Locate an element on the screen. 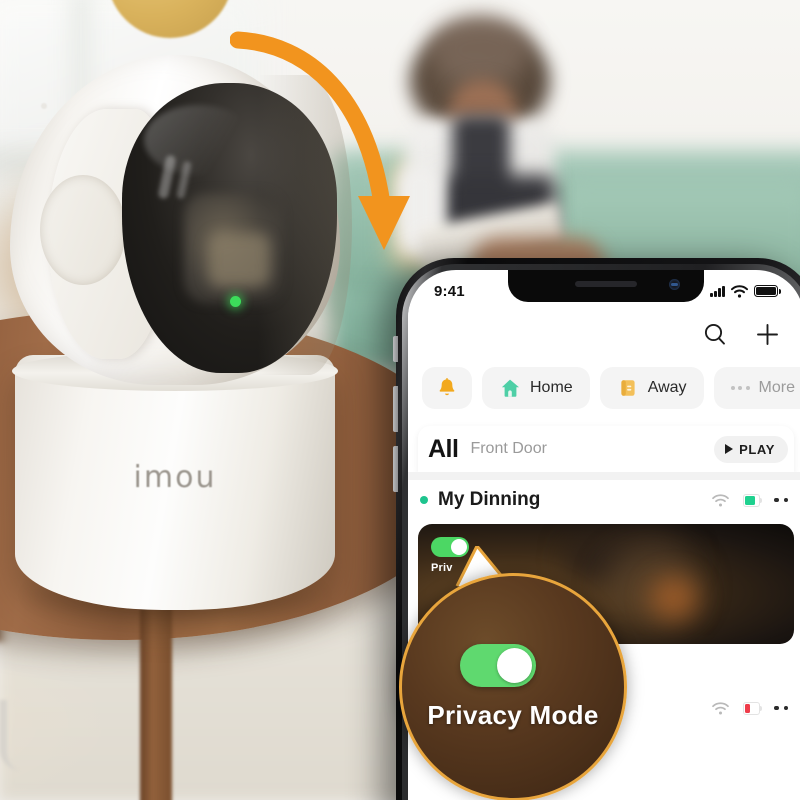  mode-chip-row: Home Away More is located at coordinates (604, 388).